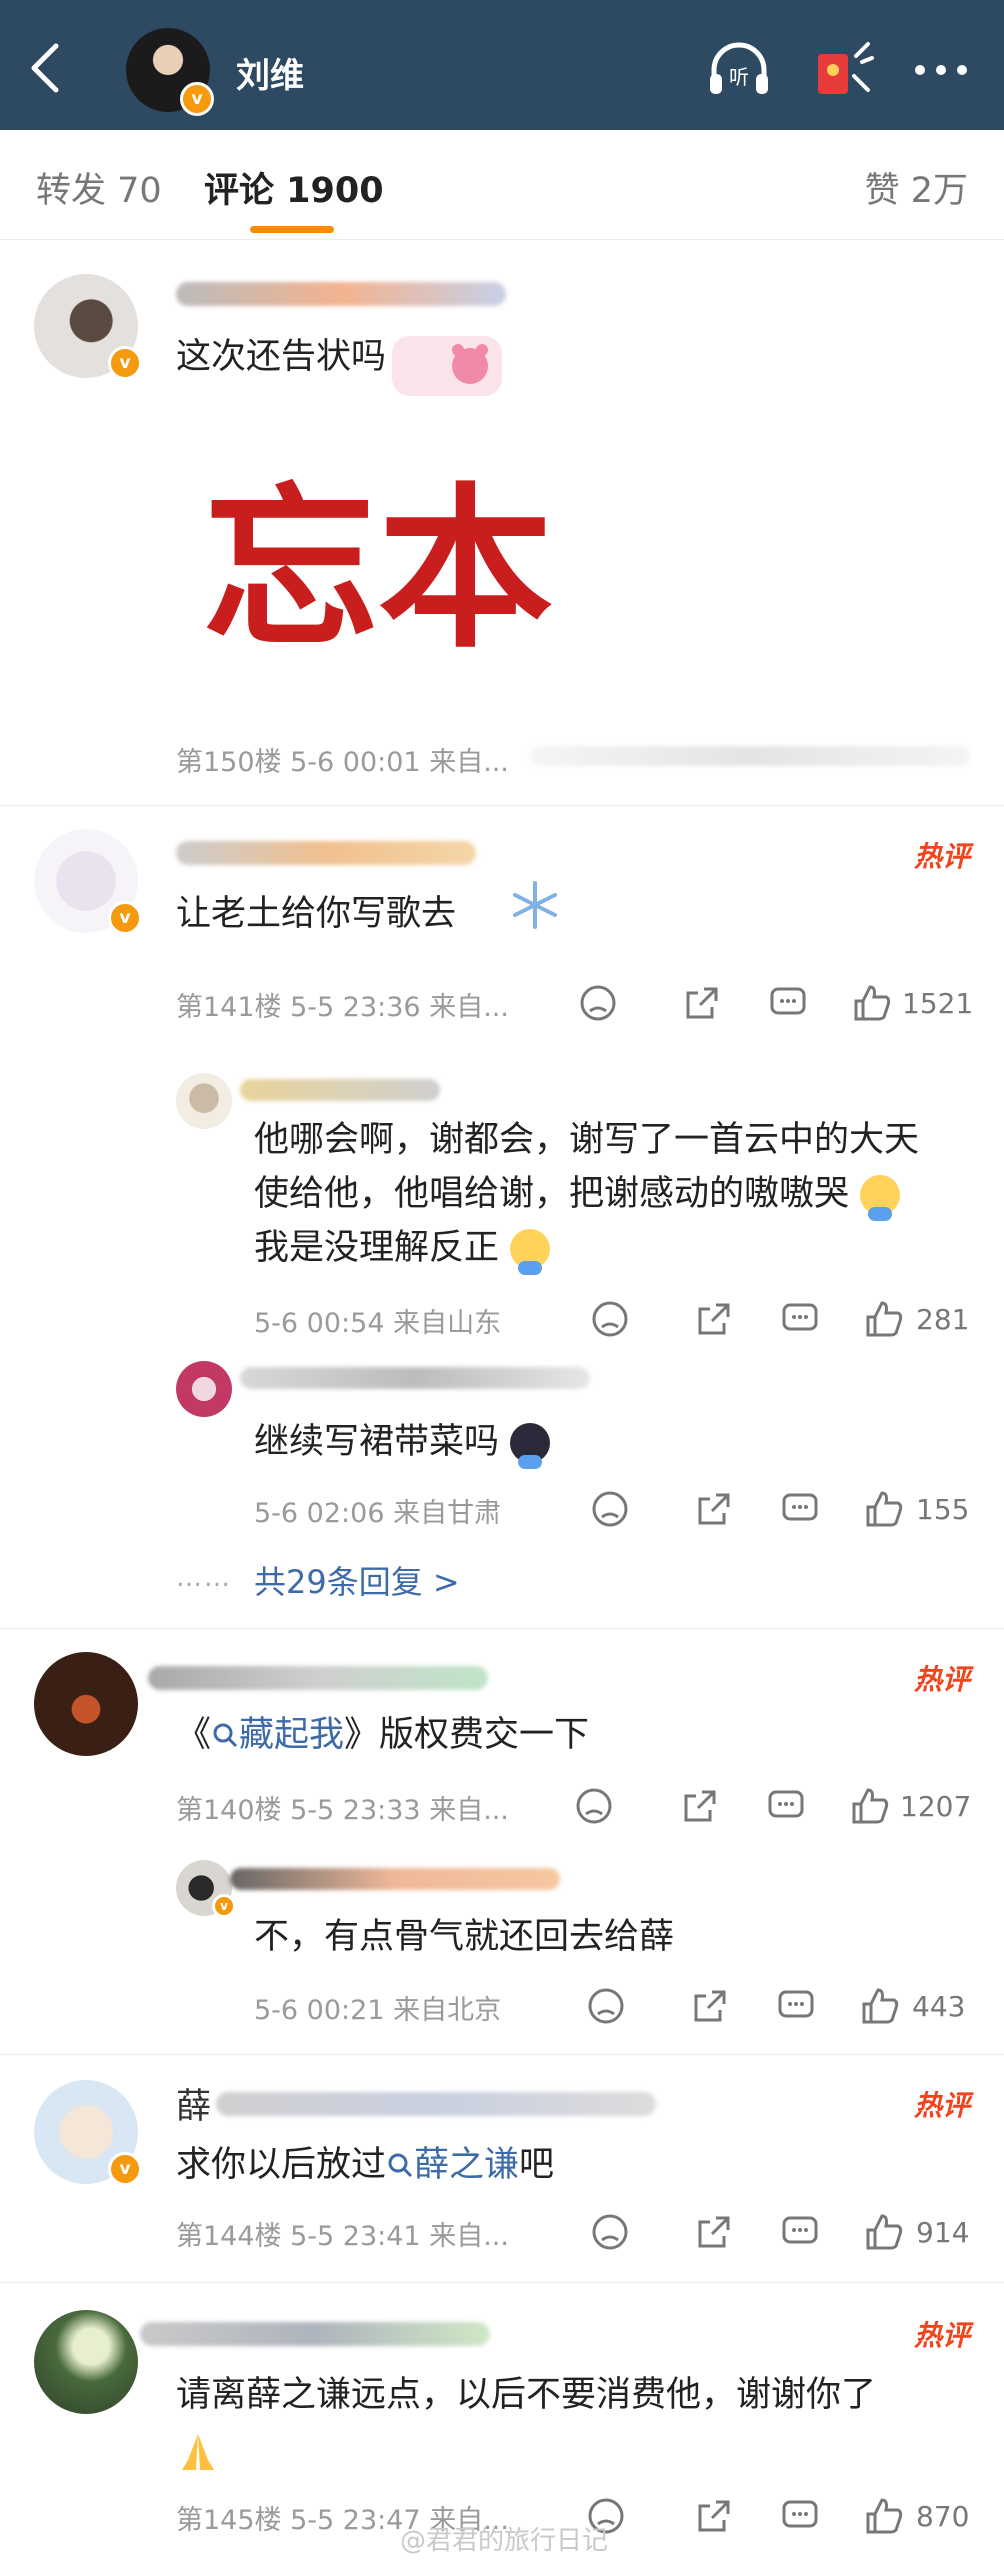  What do you see at coordinates (46, 68) in the screenshot?
I see `back-arrow-icon` at bounding box center [46, 68].